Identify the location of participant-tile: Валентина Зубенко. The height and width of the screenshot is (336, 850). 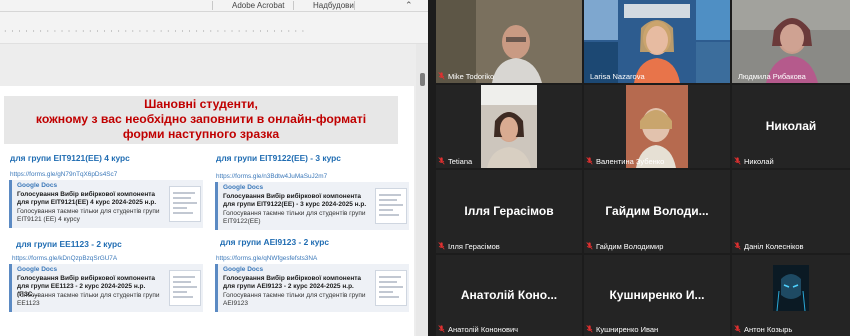
(657, 126).